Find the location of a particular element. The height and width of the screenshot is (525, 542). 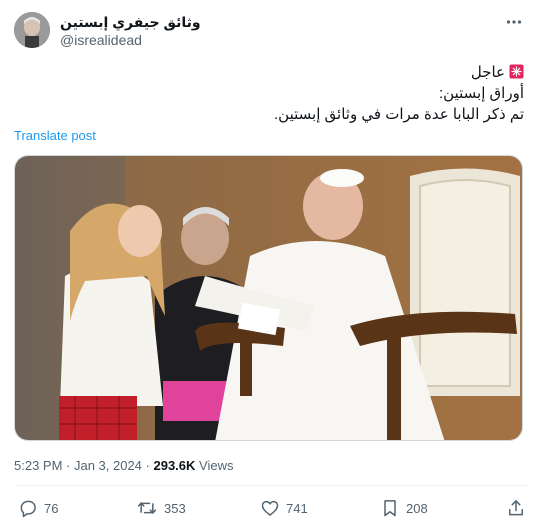

bookmark-count: 208 is located at coordinates (417, 508).